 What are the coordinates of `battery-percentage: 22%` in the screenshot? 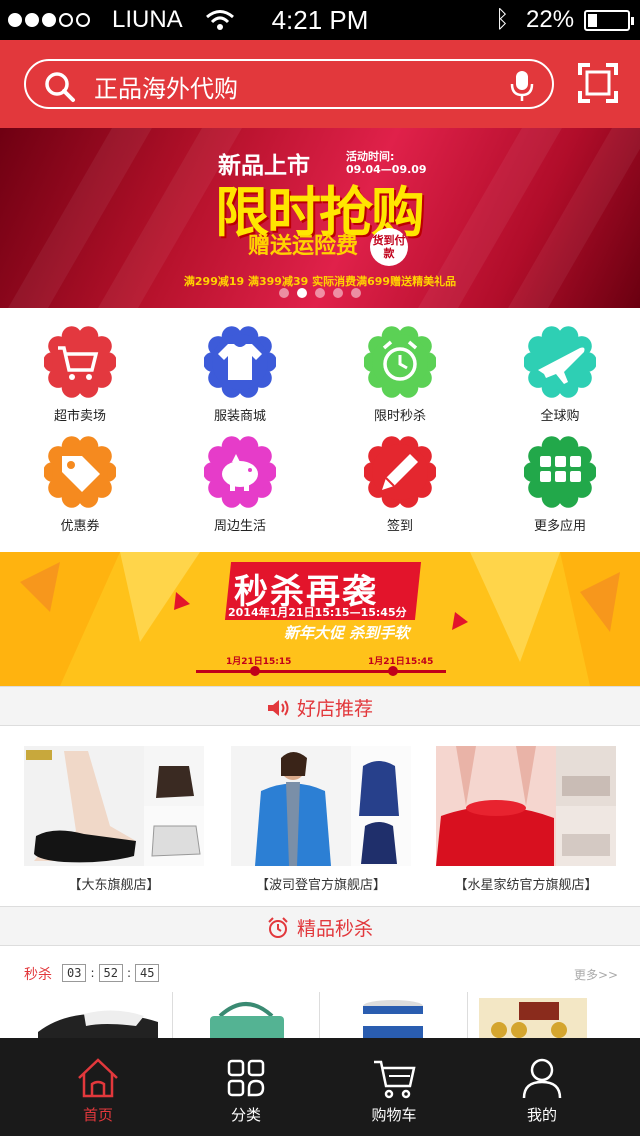 It's located at (550, 19).